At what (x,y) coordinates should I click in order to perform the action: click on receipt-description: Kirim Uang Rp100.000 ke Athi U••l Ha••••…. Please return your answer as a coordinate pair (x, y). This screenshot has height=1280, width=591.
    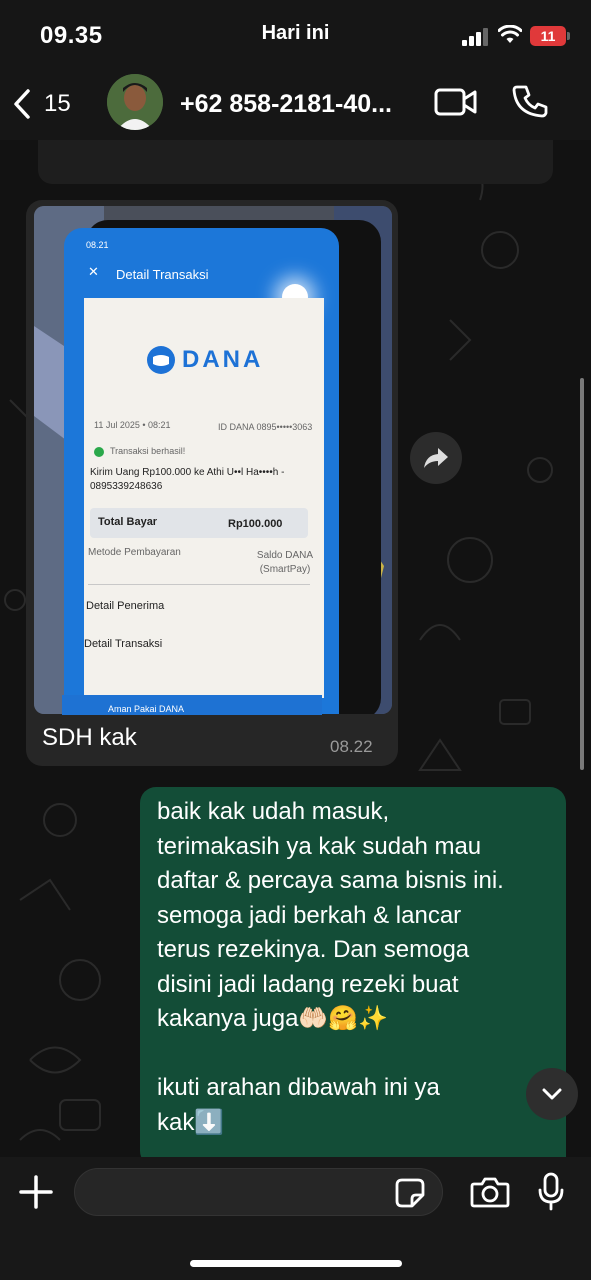
    Looking at the image, I should click on (187, 479).